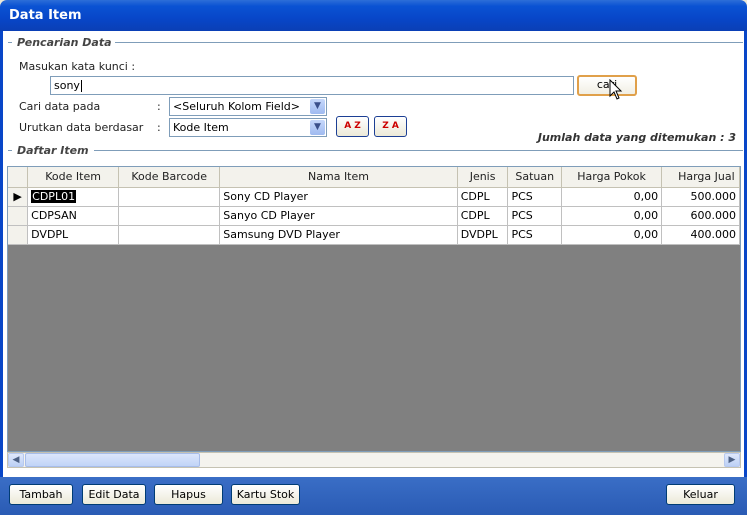  I want to click on sort-descending-button: Z A, so click(390, 126).